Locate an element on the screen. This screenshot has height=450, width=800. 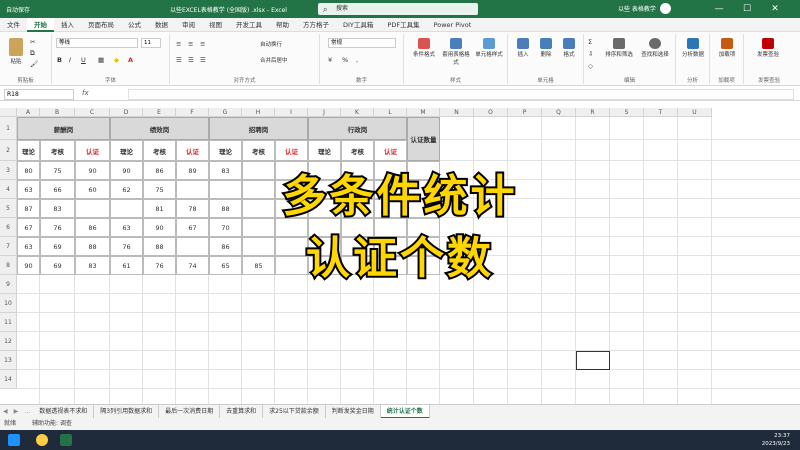
conditional-format-button: 条件格式 is located at coordinates (424, 48).